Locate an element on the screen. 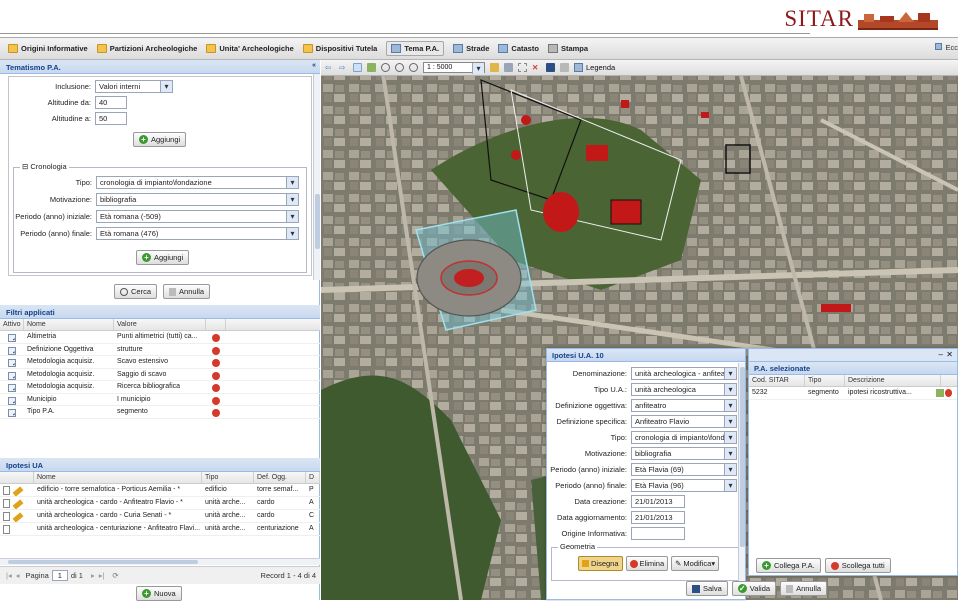 The width and height of the screenshot is (958, 601). field-value: anfiteatro is located at coordinates (684, 405).